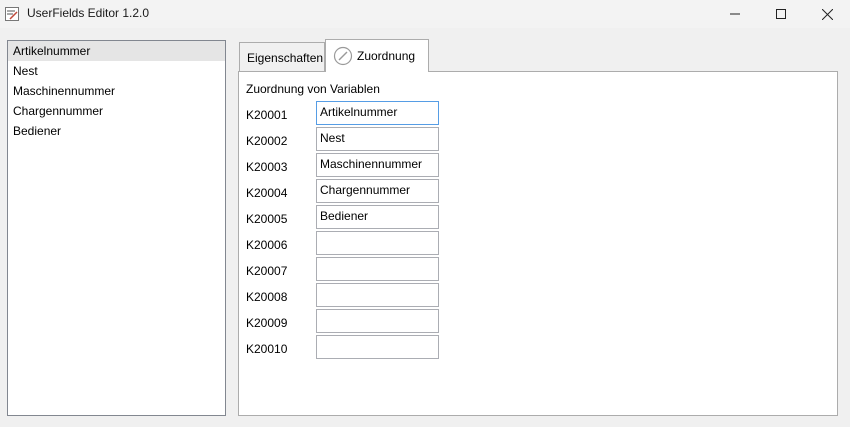 This screenshot has width=850, height=427. What do you see at coordinates (116, 51) in the screenshot?
I see `list-item: Artikelnummer` at bounding box center [116, 51].